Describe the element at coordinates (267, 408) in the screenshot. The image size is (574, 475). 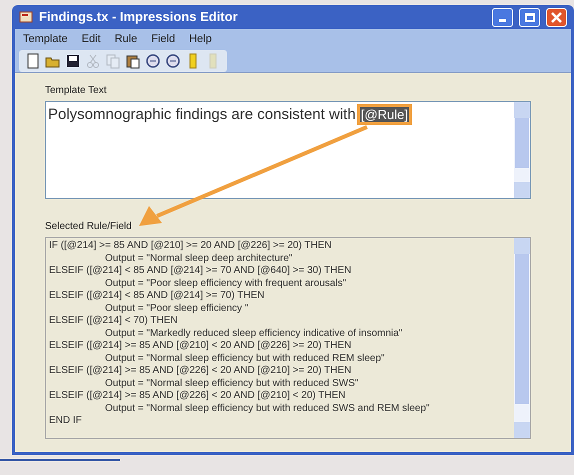
I see `output-line: Output = "Normal sleep efficiency but with reduced SWS and REM sleep"` at that location.